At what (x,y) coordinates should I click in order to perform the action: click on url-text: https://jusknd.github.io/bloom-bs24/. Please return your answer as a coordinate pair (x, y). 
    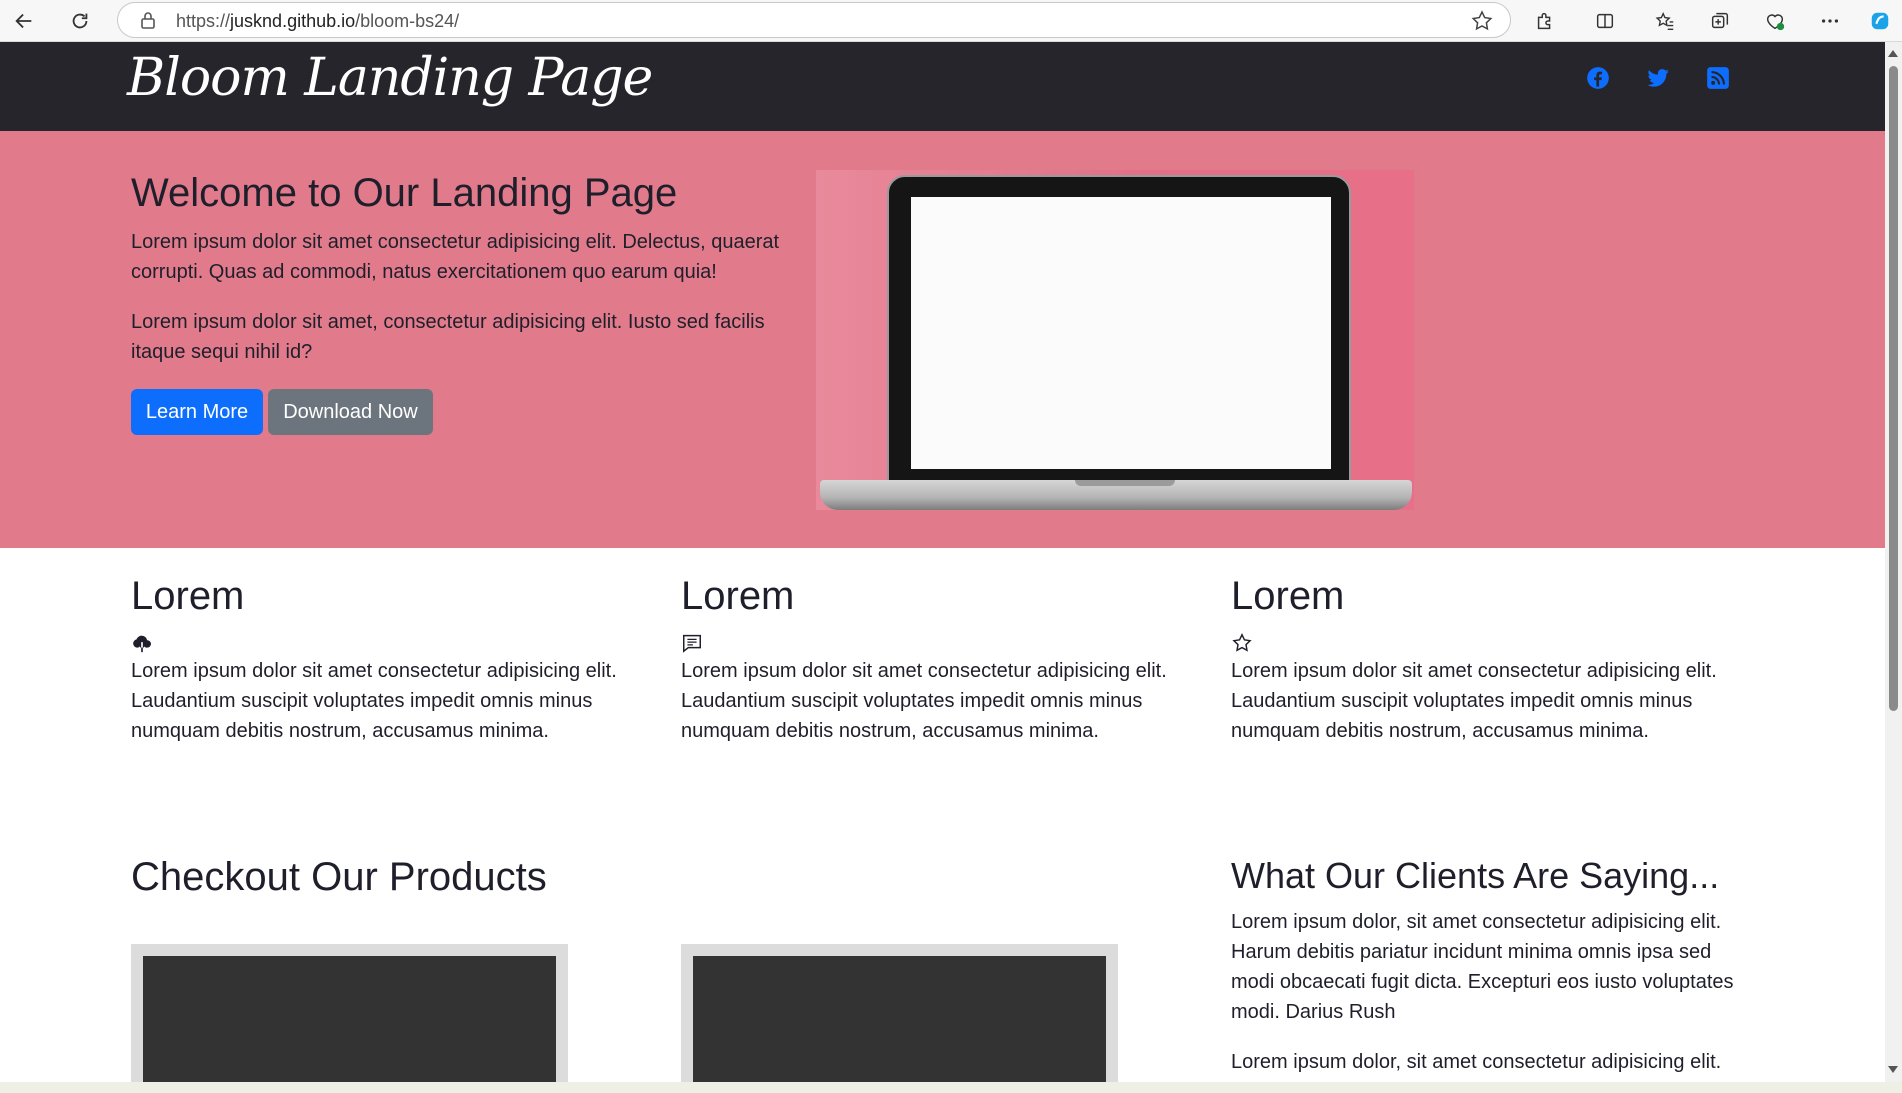
    Looking at the image, I should click on (318, 21).